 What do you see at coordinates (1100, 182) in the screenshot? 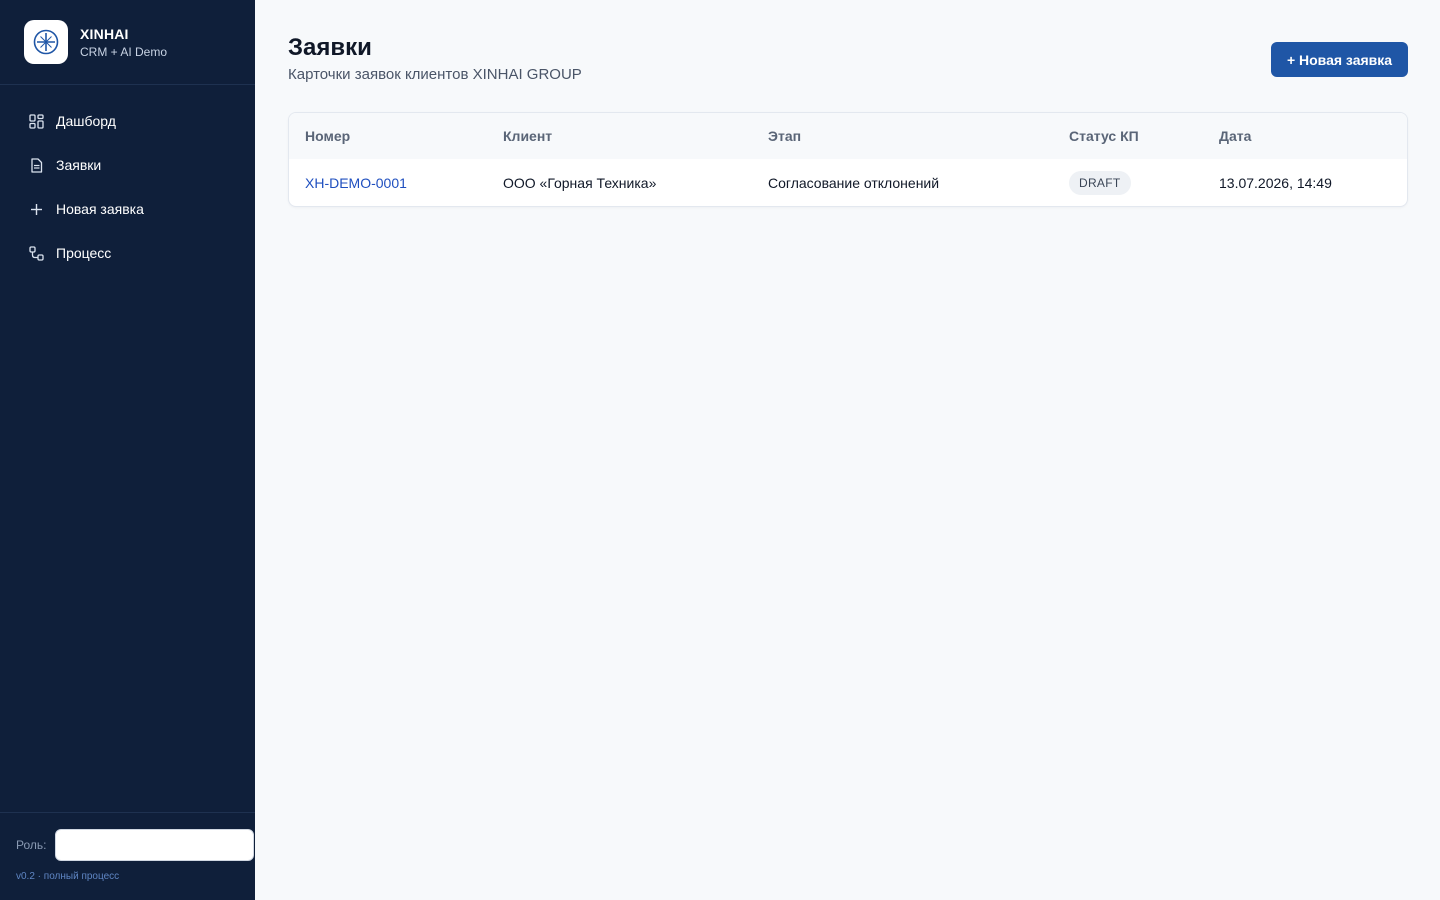
I see `status-badge: DRAFT` at bounding box center [1100, 182].